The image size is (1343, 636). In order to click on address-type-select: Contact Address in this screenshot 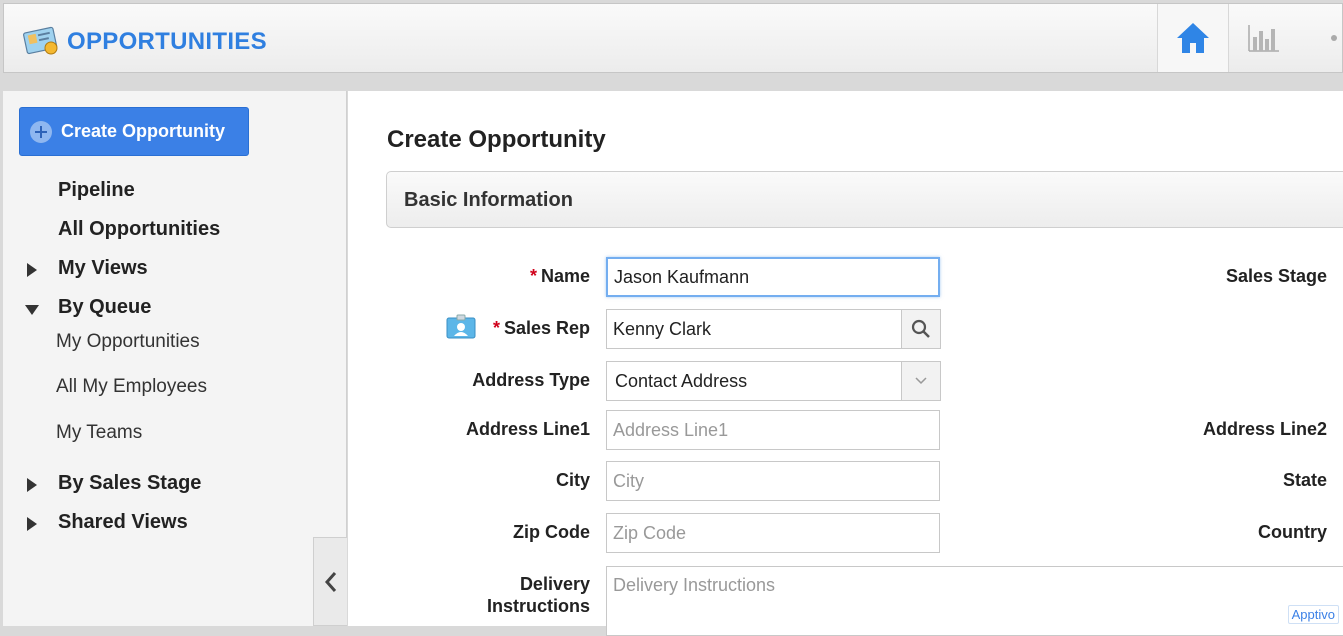, I will do `click(754, 381)`.